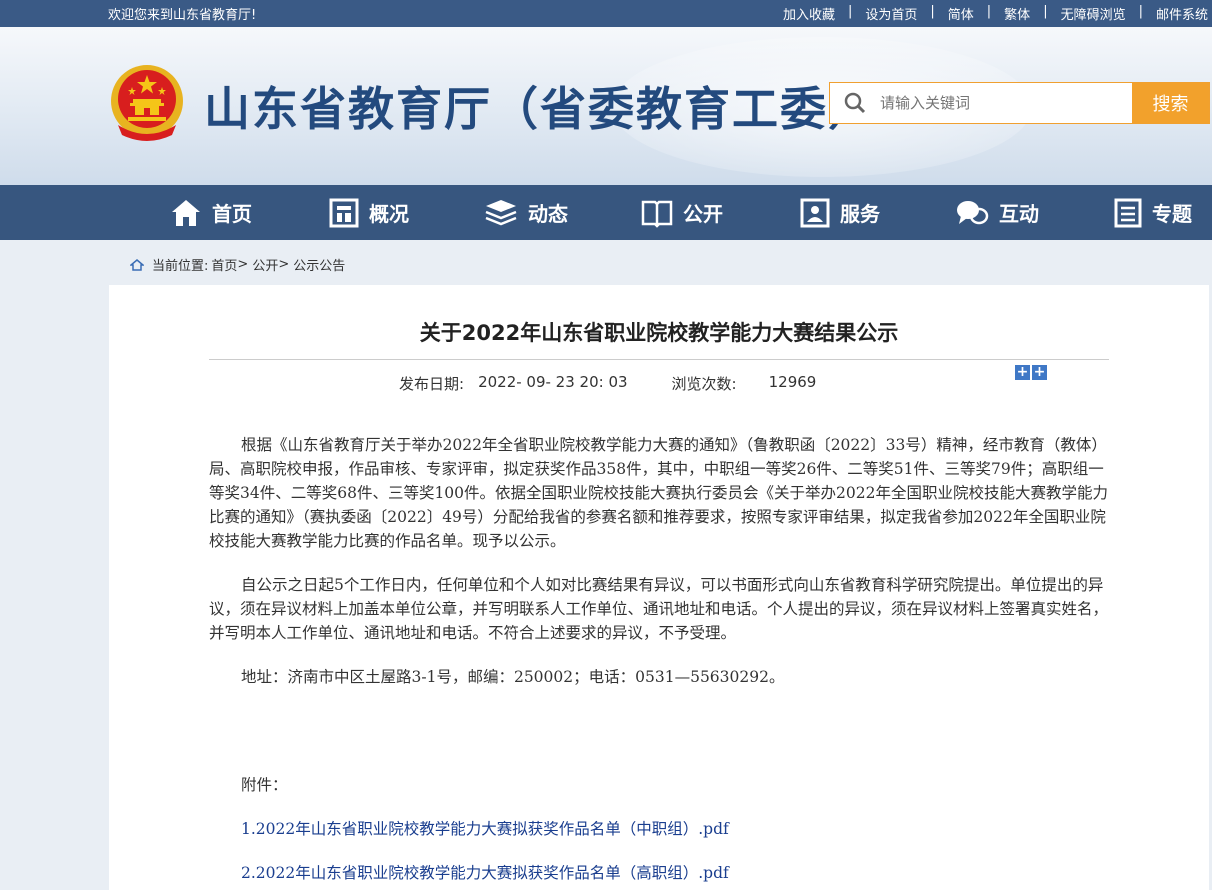 Image resolution: width=1212 pixels, height=890 pixels. I want to click on nav-item-label: 动态, so click(548, 214).